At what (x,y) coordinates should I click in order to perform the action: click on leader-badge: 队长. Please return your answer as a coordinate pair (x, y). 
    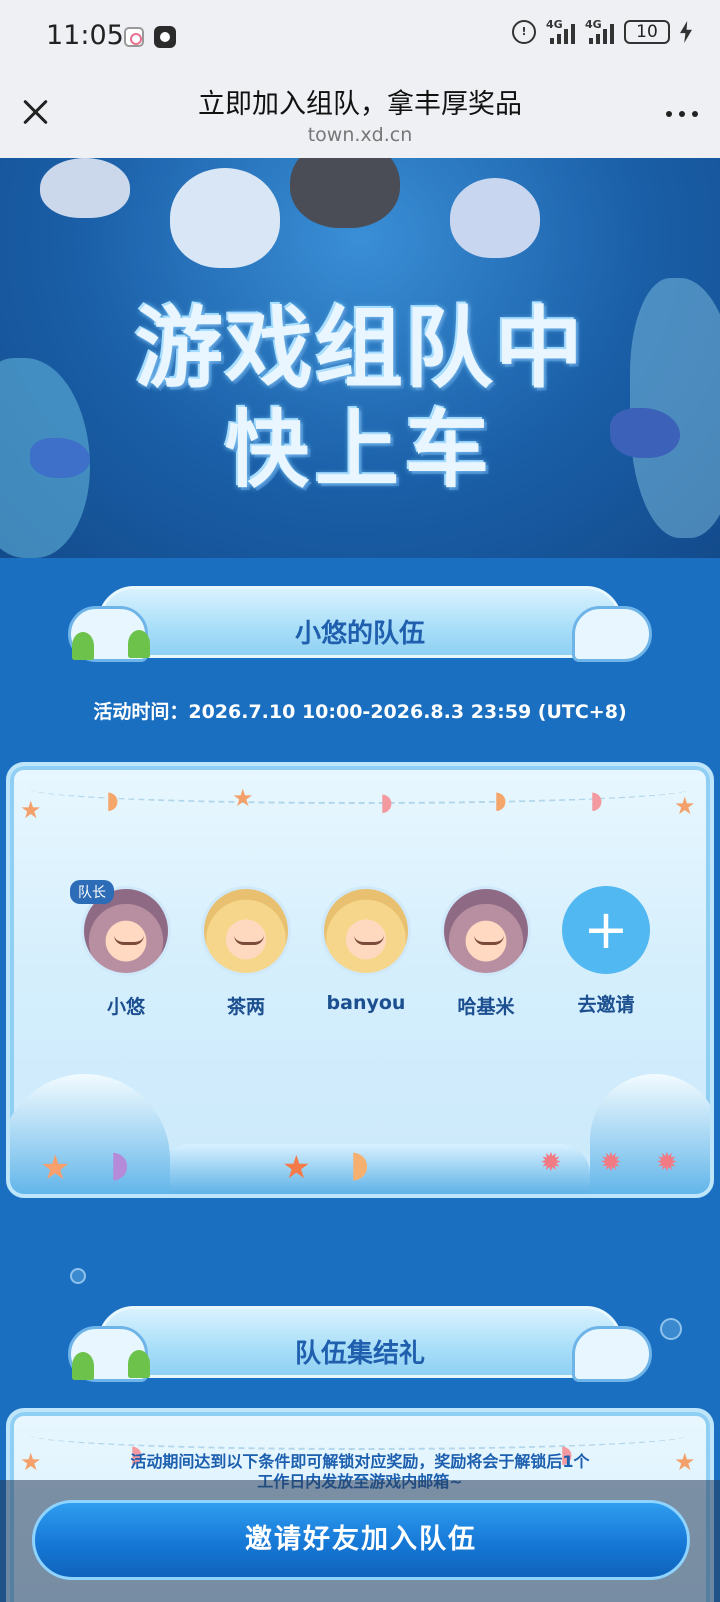
    Looking at the image, I should click on (92, 892).